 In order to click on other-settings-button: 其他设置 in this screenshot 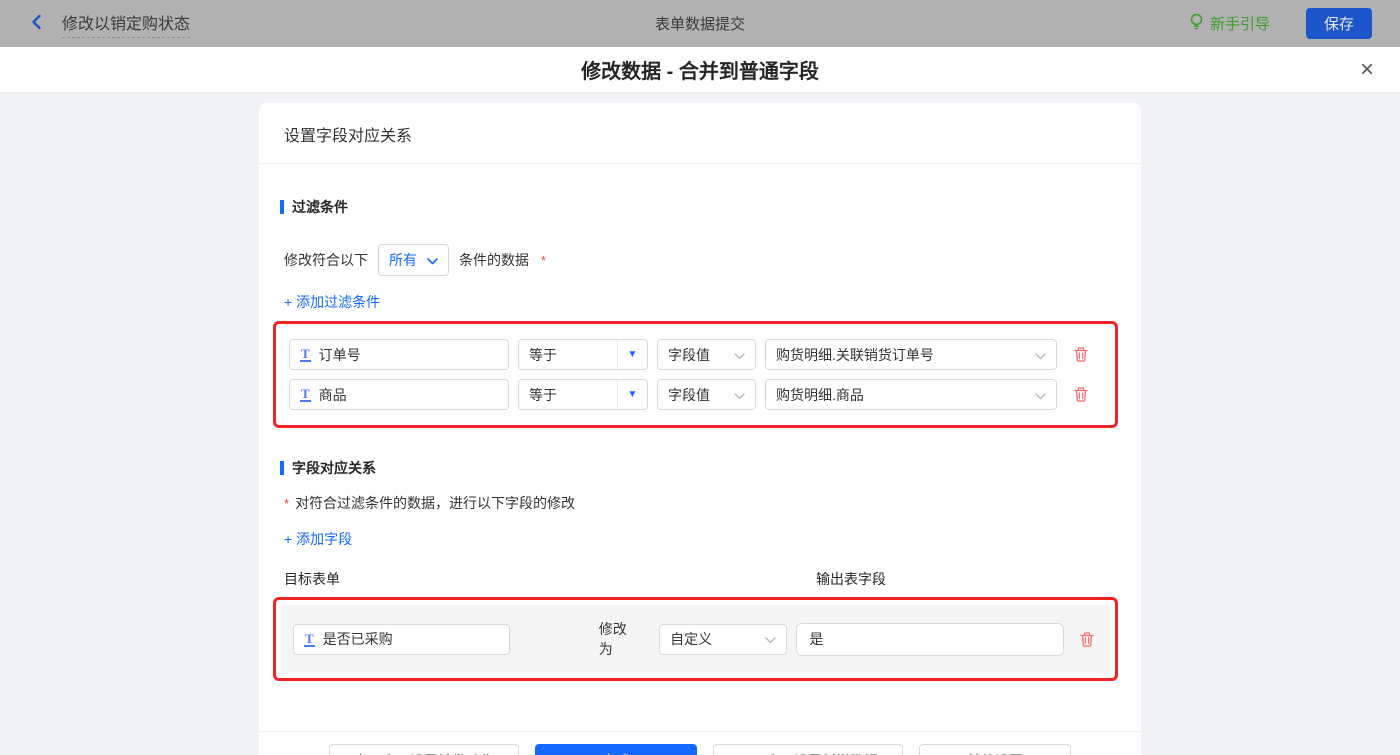, I will do `click(995, 749)`.